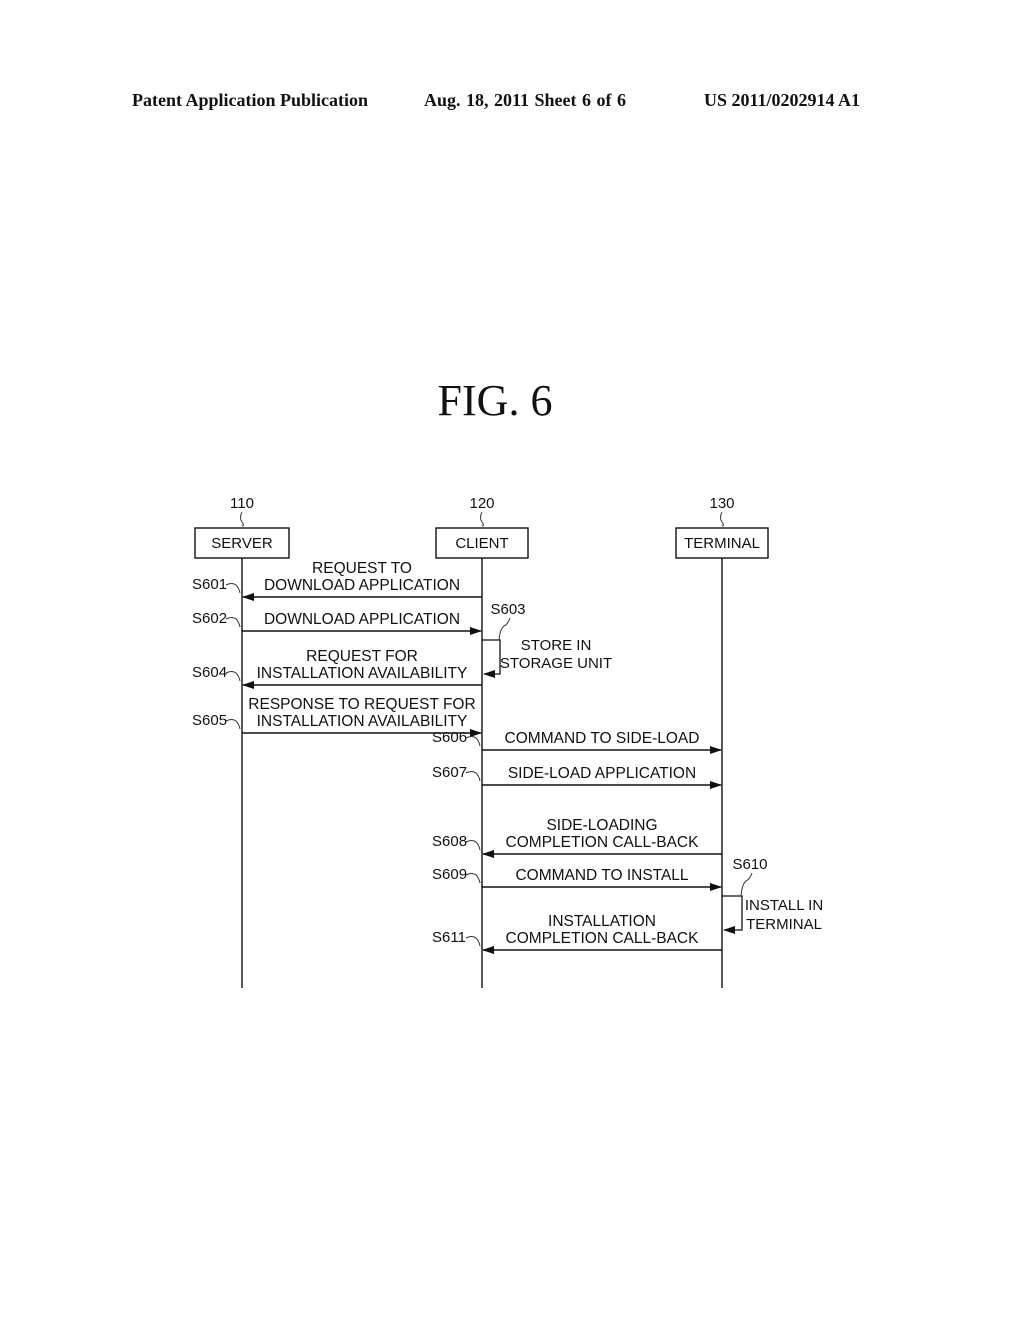 The width and height of the screenshot is (1024, 1320). I want to click on step-leader-s611, so click(473, 941).